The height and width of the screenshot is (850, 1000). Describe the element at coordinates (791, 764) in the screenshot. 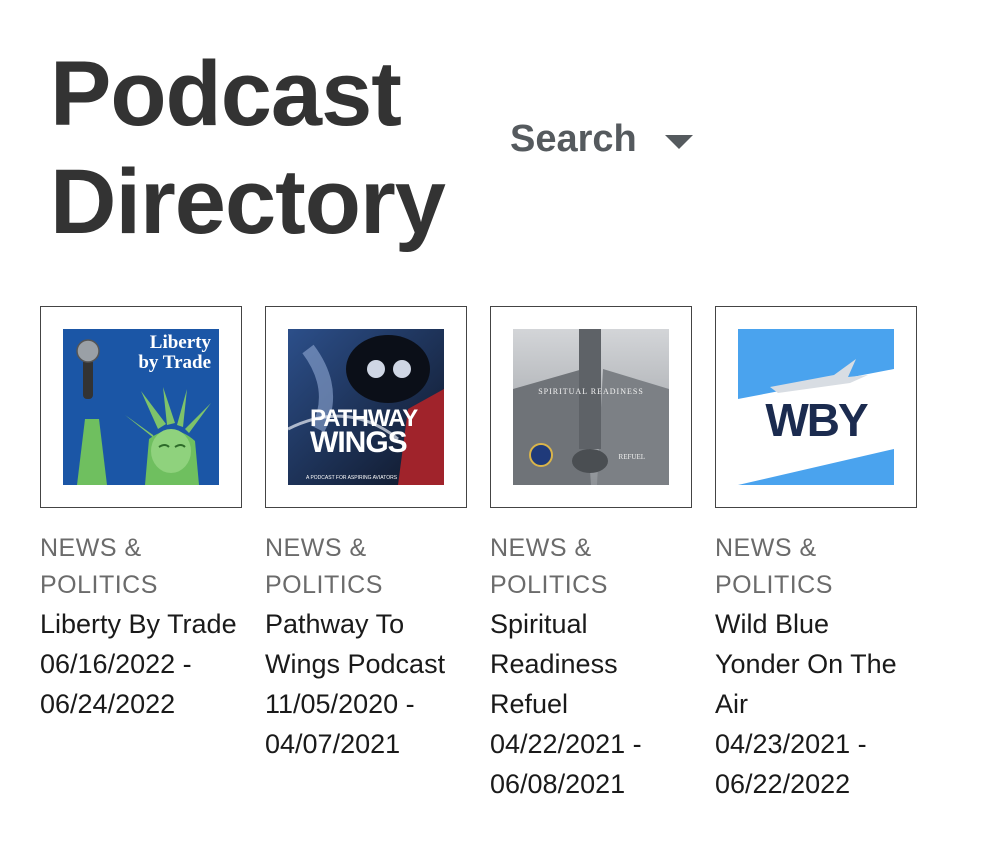

I see `podcast-date-range: 04/23/2021 - 06/22/2022` at that location.